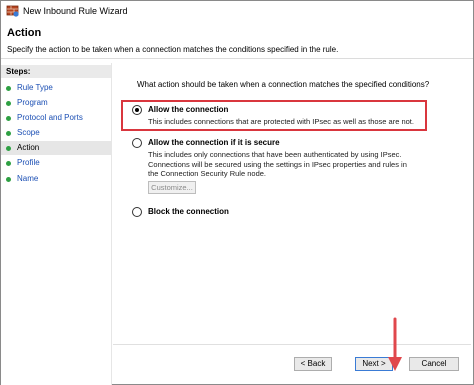  I want to click on steps-title: Steps:, so click(56, 71).